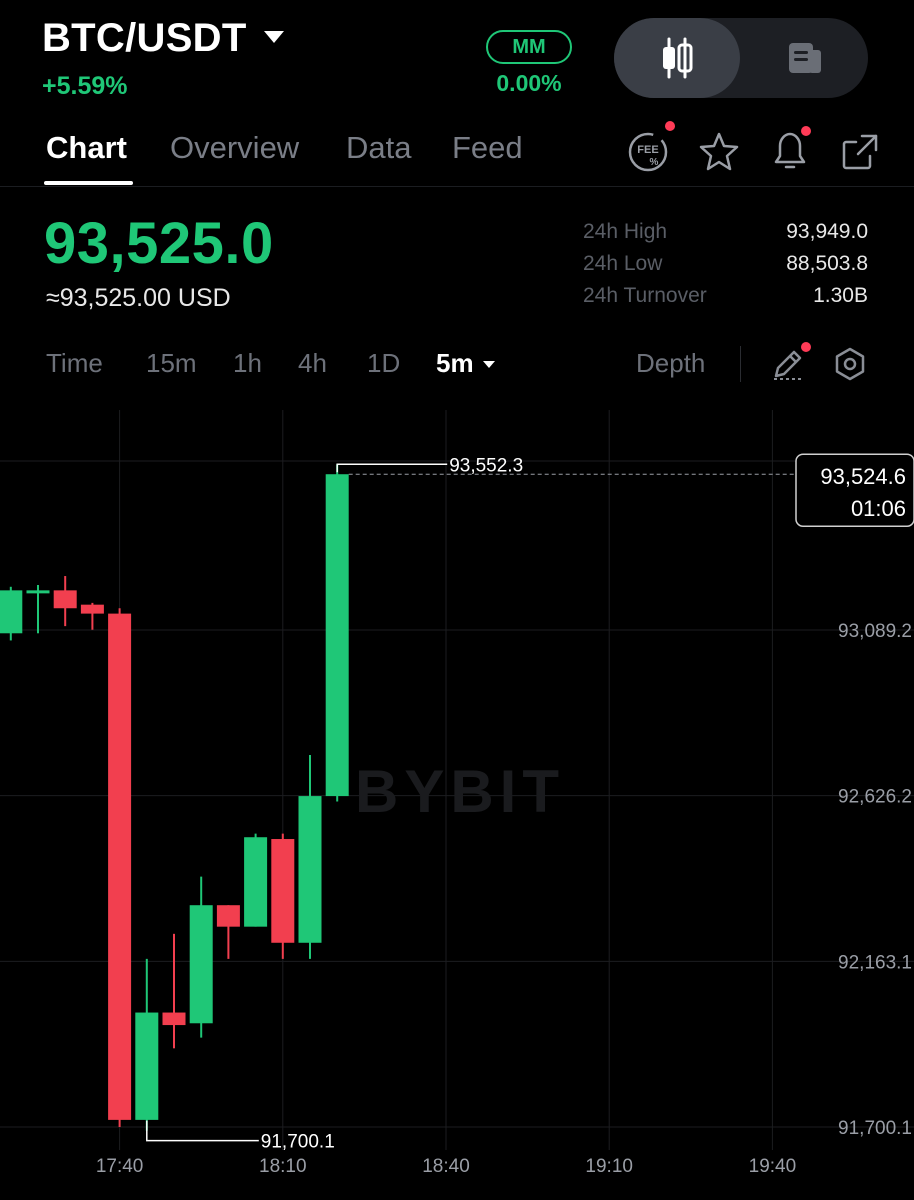 This screenshot has height=1200, width=914. What do you see at coordinates (487, 148) in the screenshot?
I see `tab-feed: Feed` at bounding box center [487, 148].